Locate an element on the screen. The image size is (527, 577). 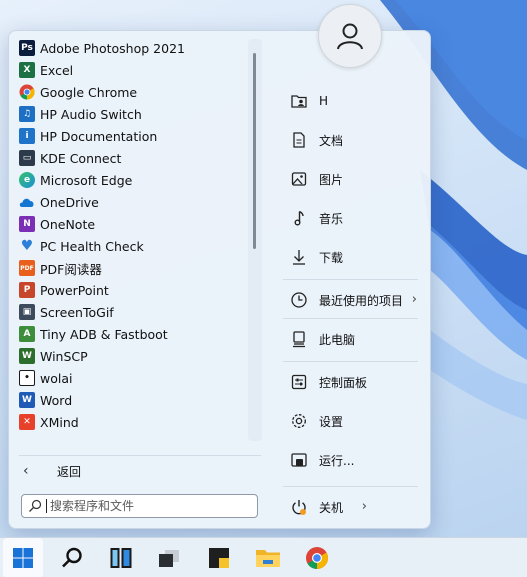
app-item: X Excel is located at coordinates (132, 70).